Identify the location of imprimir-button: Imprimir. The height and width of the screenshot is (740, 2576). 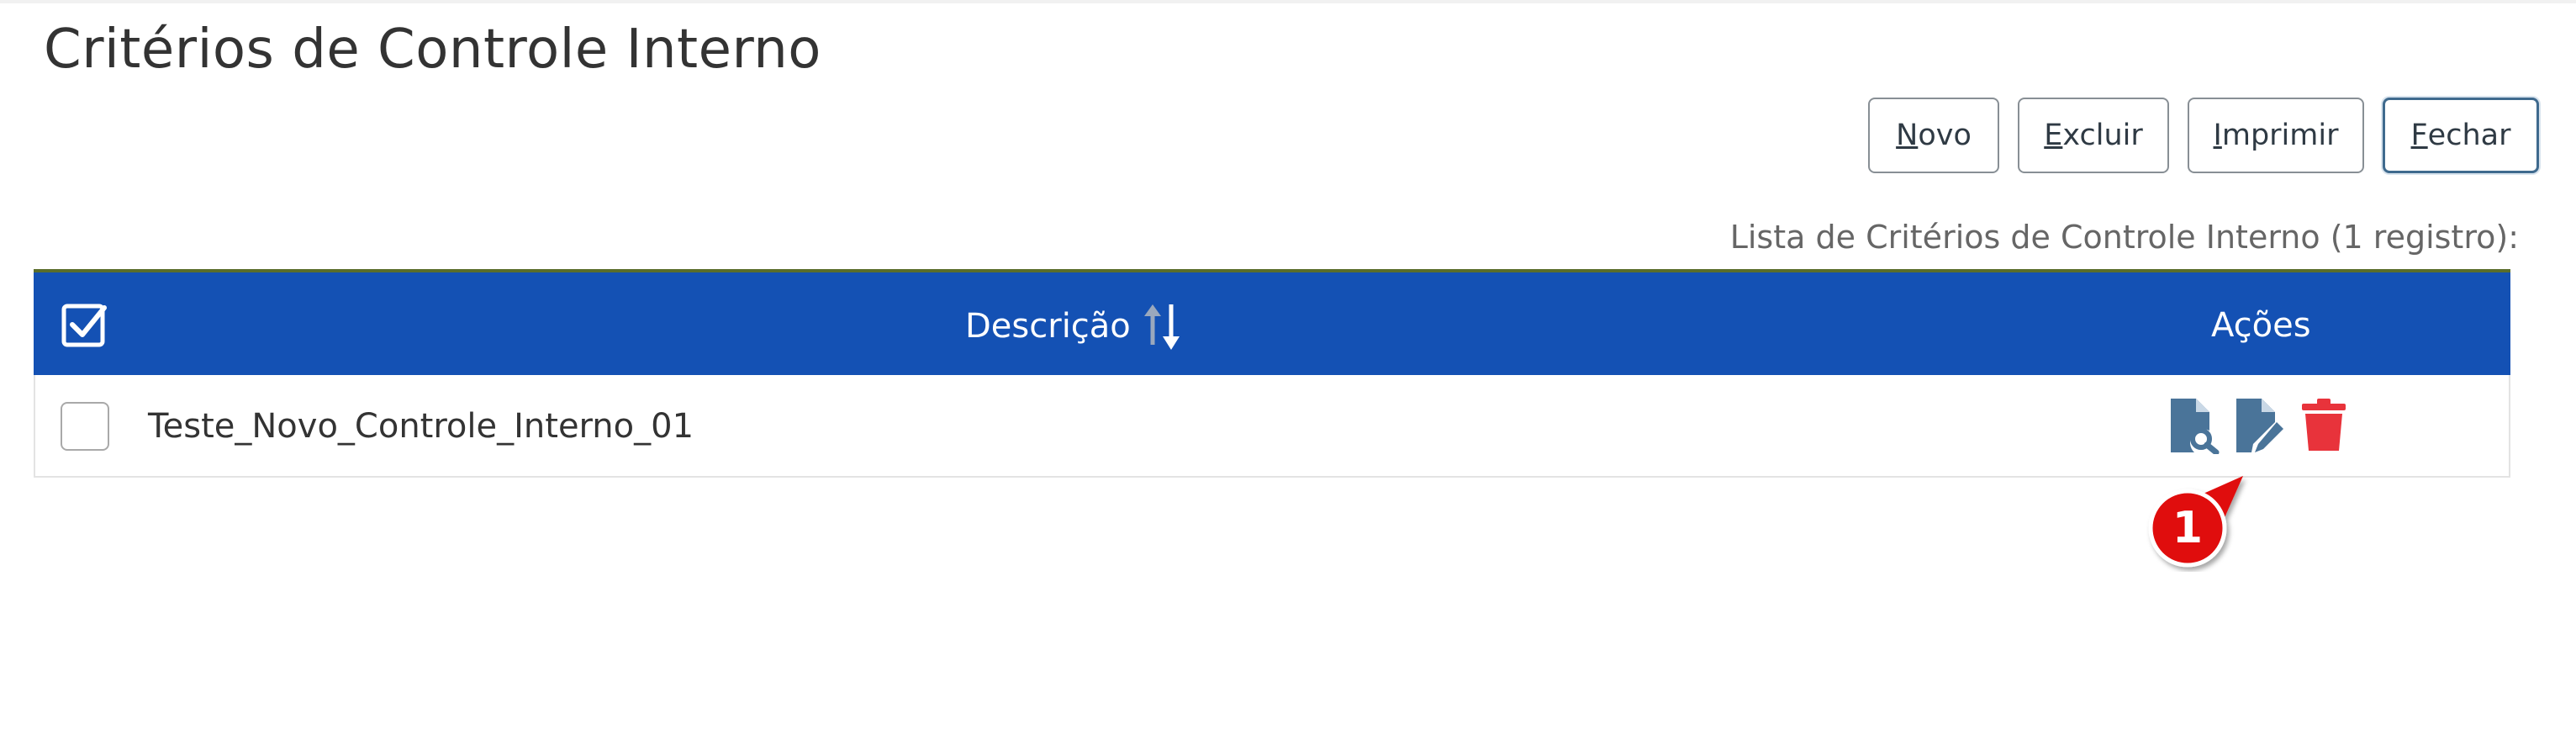
(2276, 136).